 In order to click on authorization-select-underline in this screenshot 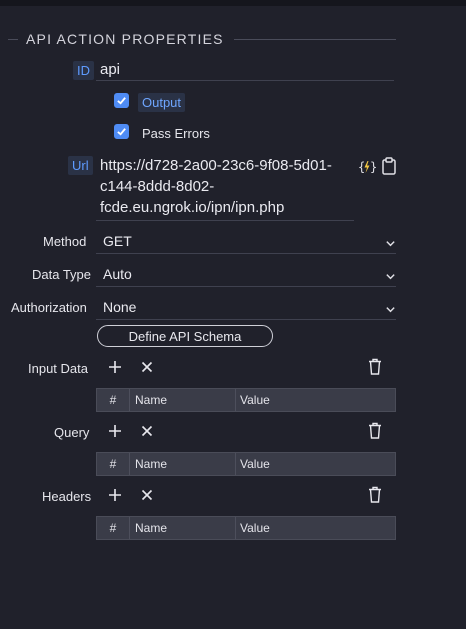, I will do `click(246, 319)`.